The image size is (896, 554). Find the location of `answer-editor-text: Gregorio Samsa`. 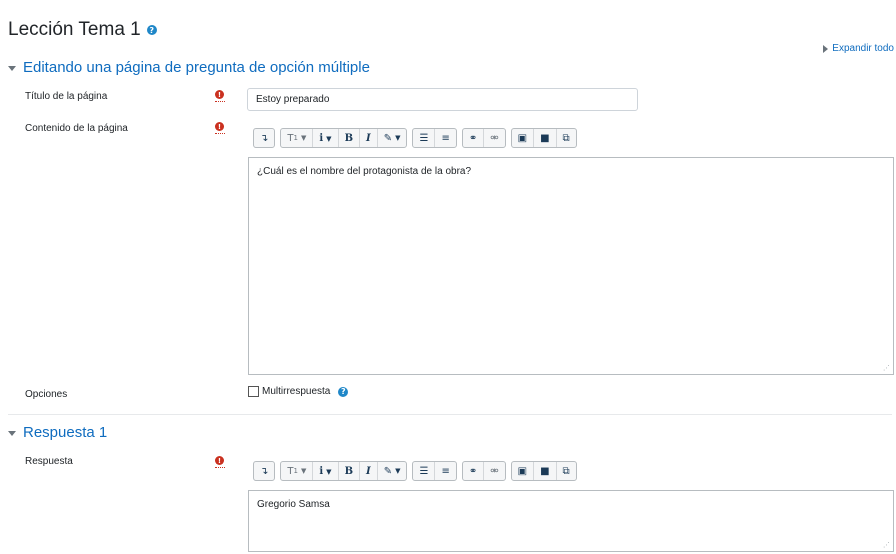

answer-editor-text: Gregorio Samsa is located at coordinates (293, 504).